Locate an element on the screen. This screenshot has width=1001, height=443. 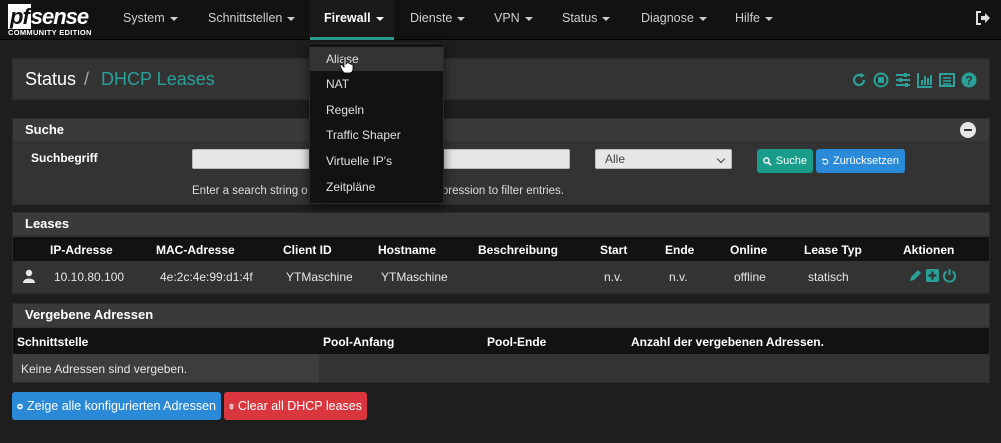
reset-button: Zurücksetzen is located at coordinates (860, 161).